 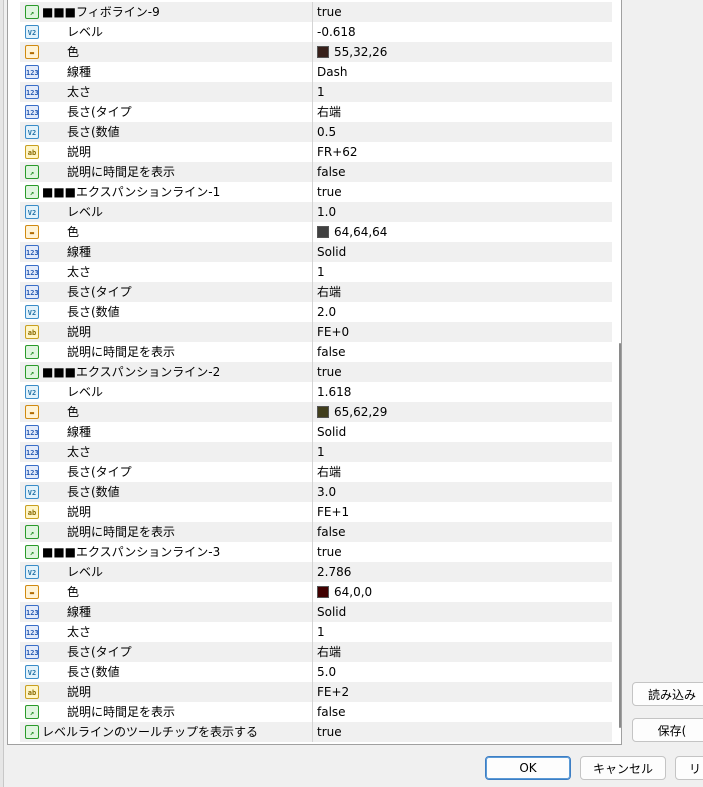 I want to click on param-value-cell: 55,32,26, so click(x=462, y=52).